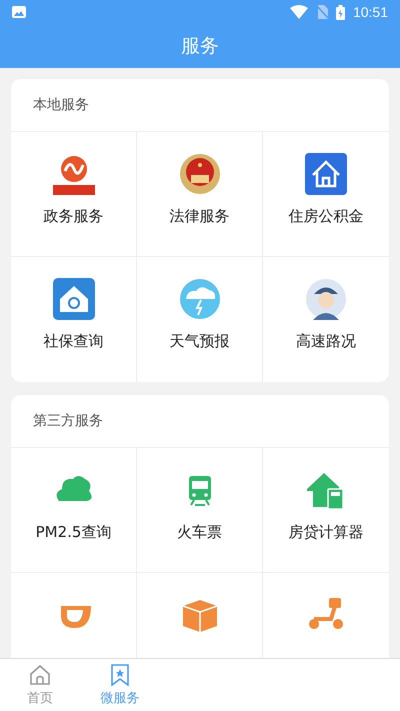 This screenshot has height=711, width=400. I want to click on service-label: 住房公积金, so click(326, 216).